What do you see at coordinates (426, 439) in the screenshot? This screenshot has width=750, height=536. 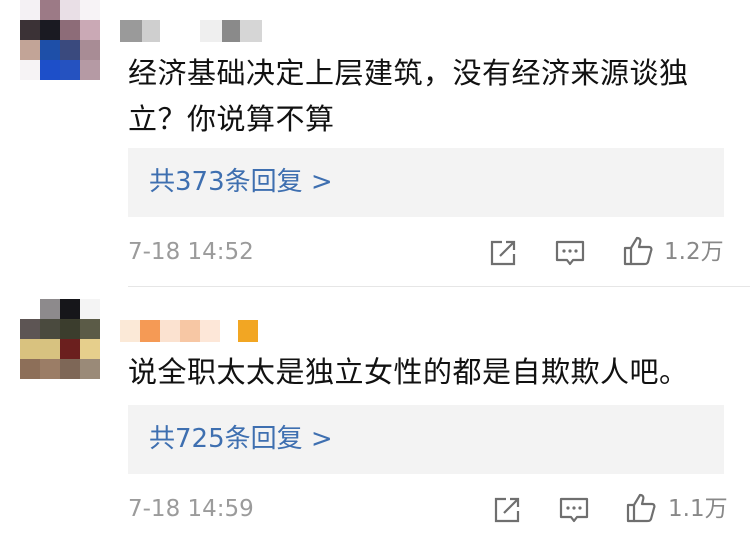 I see `view-replies-button: 共725条回复 >` at bounding box center [426, 439].